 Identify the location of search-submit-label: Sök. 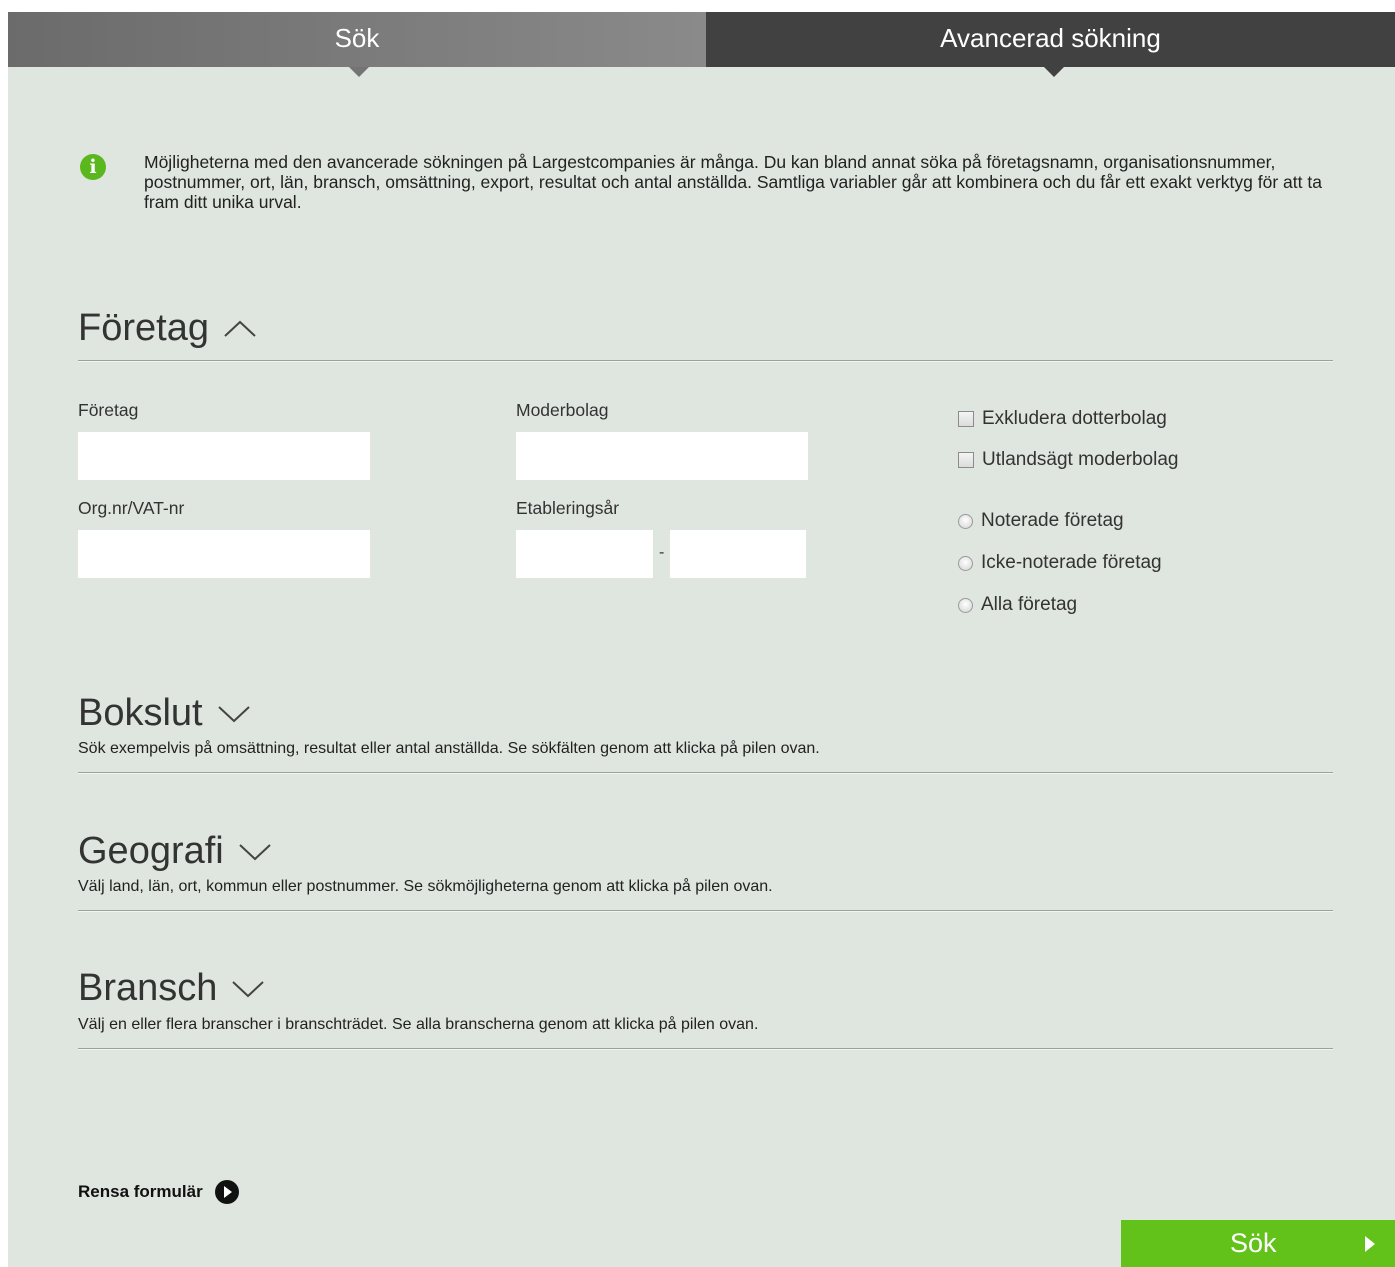
(1253, 1243).